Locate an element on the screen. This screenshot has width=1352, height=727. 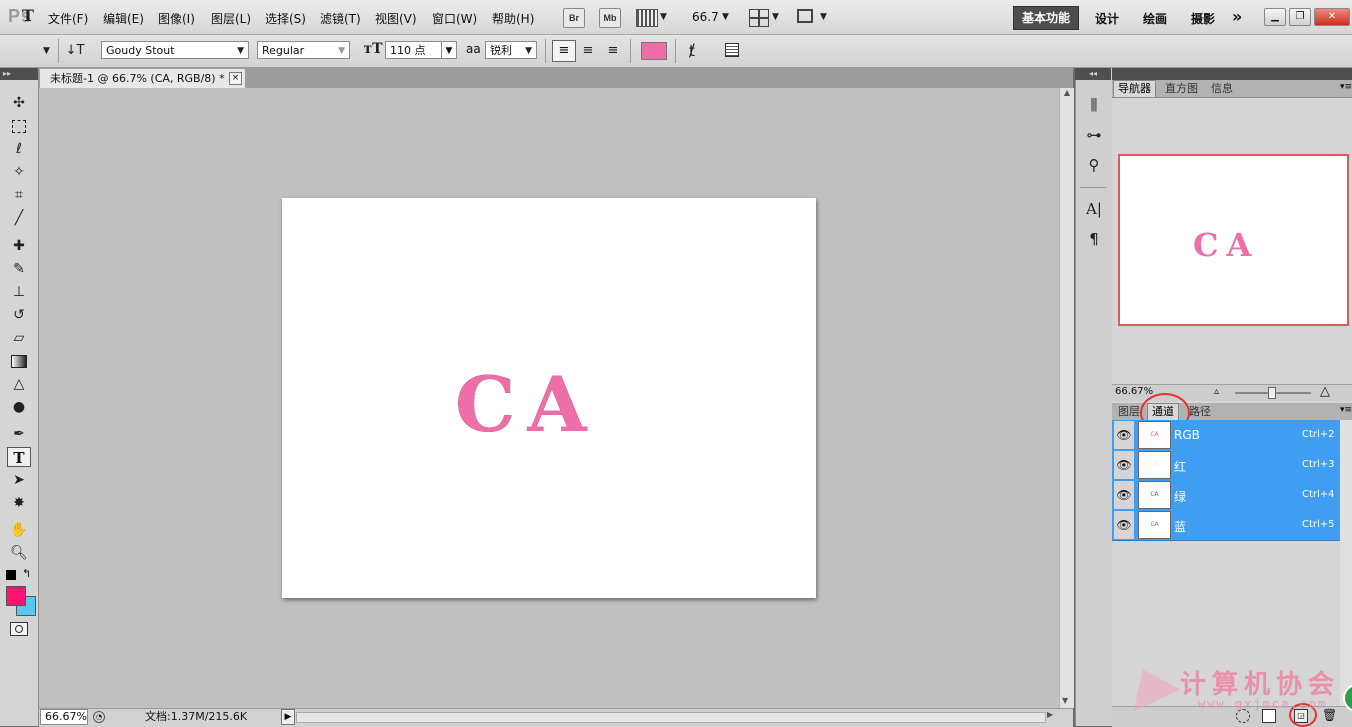
canvas-text-selection: CA is located at coordinates (526, 404).